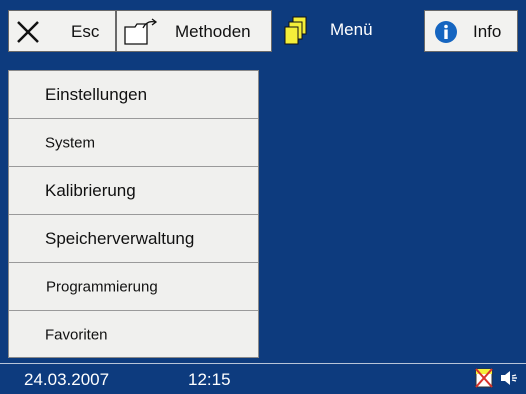 This screenshot has height=394, width=526. Describe the element at coordinates (263, 378) in the screenshot. I see `status-bar: 24.03.2007 12:15` at that location.